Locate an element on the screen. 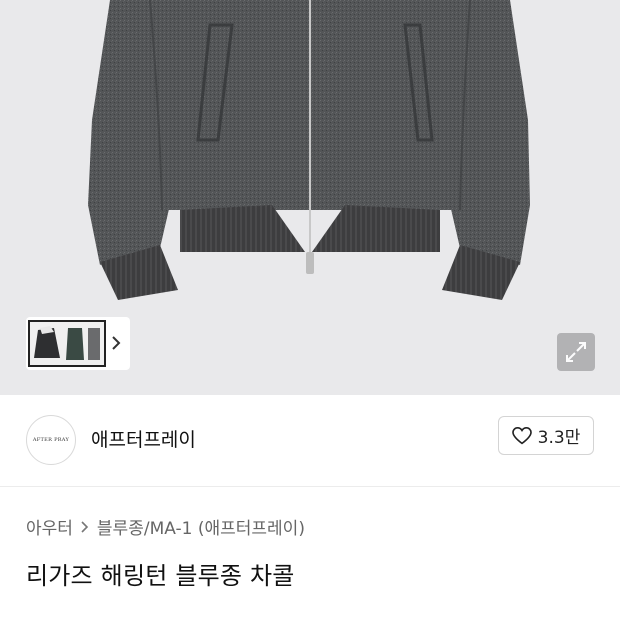  thumbnail-image is located at coordinates (67, 343).